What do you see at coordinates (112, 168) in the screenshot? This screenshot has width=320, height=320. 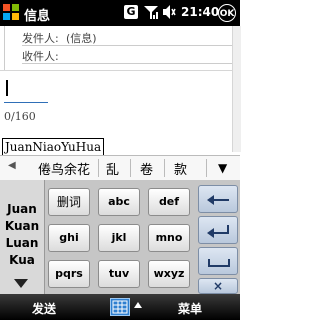 I see `candidate-2: 乱` at bounding box center [112, 168].